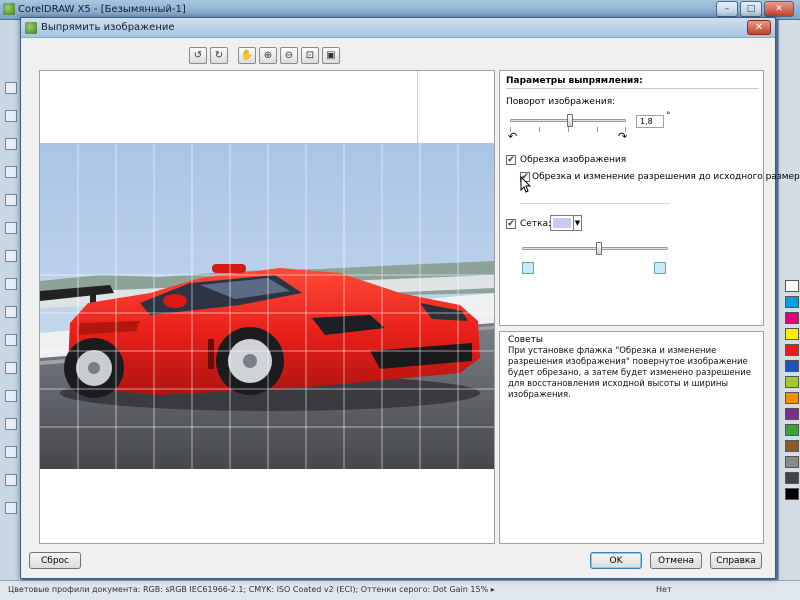  I want to click on rotate-right-icon: ↻, so click(219, 55).